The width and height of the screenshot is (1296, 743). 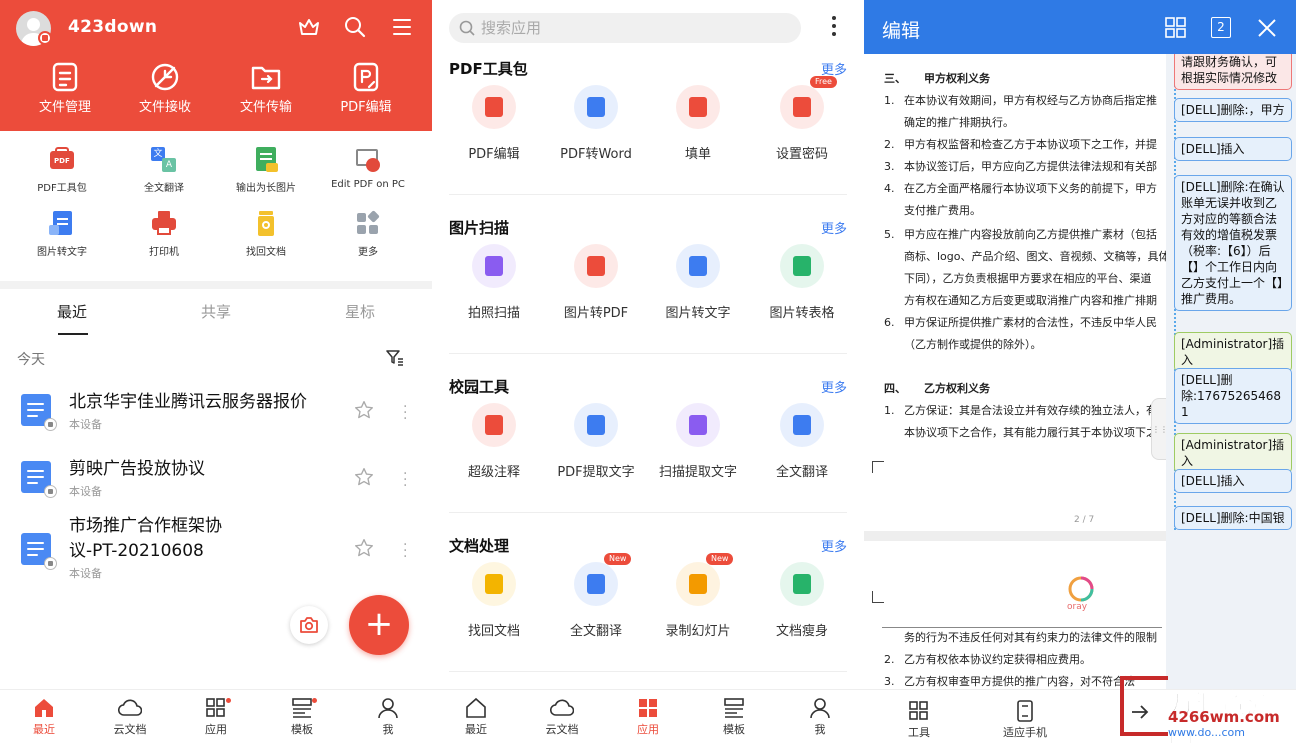 I want to click on app-tile: 找回文档, so click(x=494, y=600).